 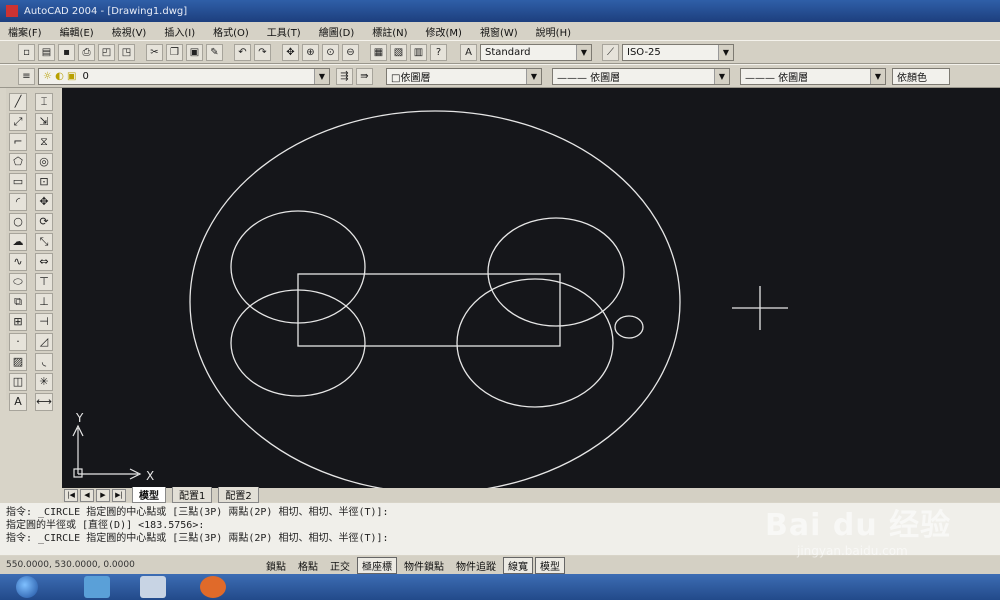 I want to click on osnap-toggle: 物件鎖點, so click(x=424, y=565).